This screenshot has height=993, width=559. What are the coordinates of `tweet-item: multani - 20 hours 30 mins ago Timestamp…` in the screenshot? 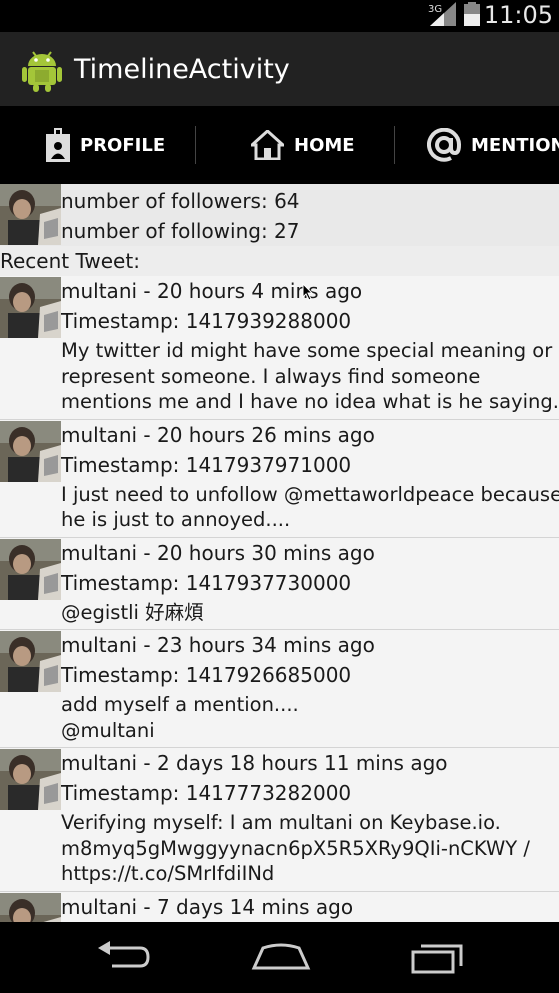 It's located at (279, 583).